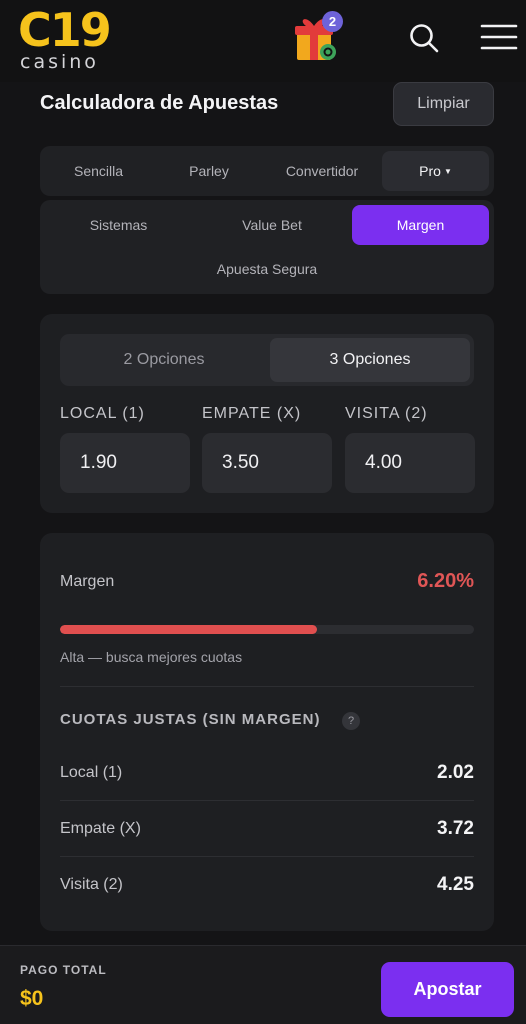 This screenshot has height=1024, width=526. I want to click on local-odds-input: 1.90, so click(125, 463).